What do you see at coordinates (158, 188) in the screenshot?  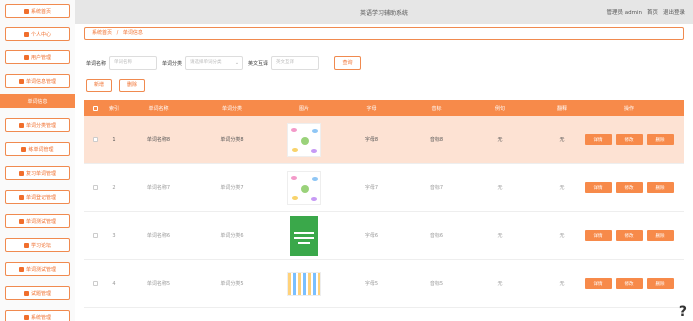 I see `cell-word-name: 单词名称7` at bounding box center [158, 188].